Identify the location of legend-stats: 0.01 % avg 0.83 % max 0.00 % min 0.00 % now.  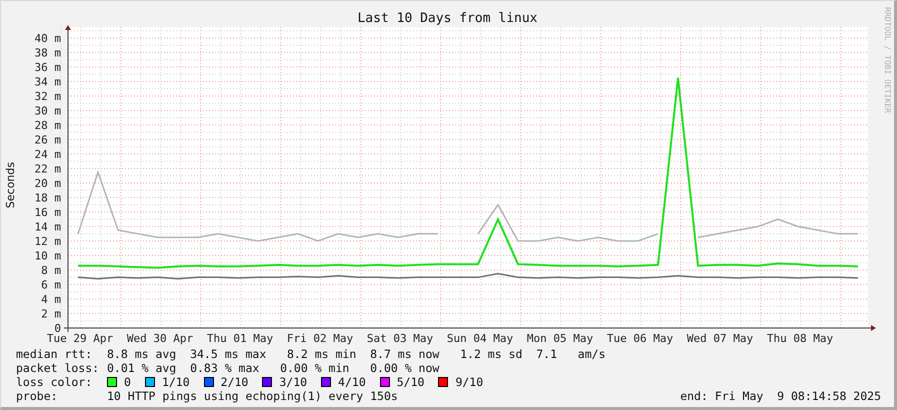
(273, 368).